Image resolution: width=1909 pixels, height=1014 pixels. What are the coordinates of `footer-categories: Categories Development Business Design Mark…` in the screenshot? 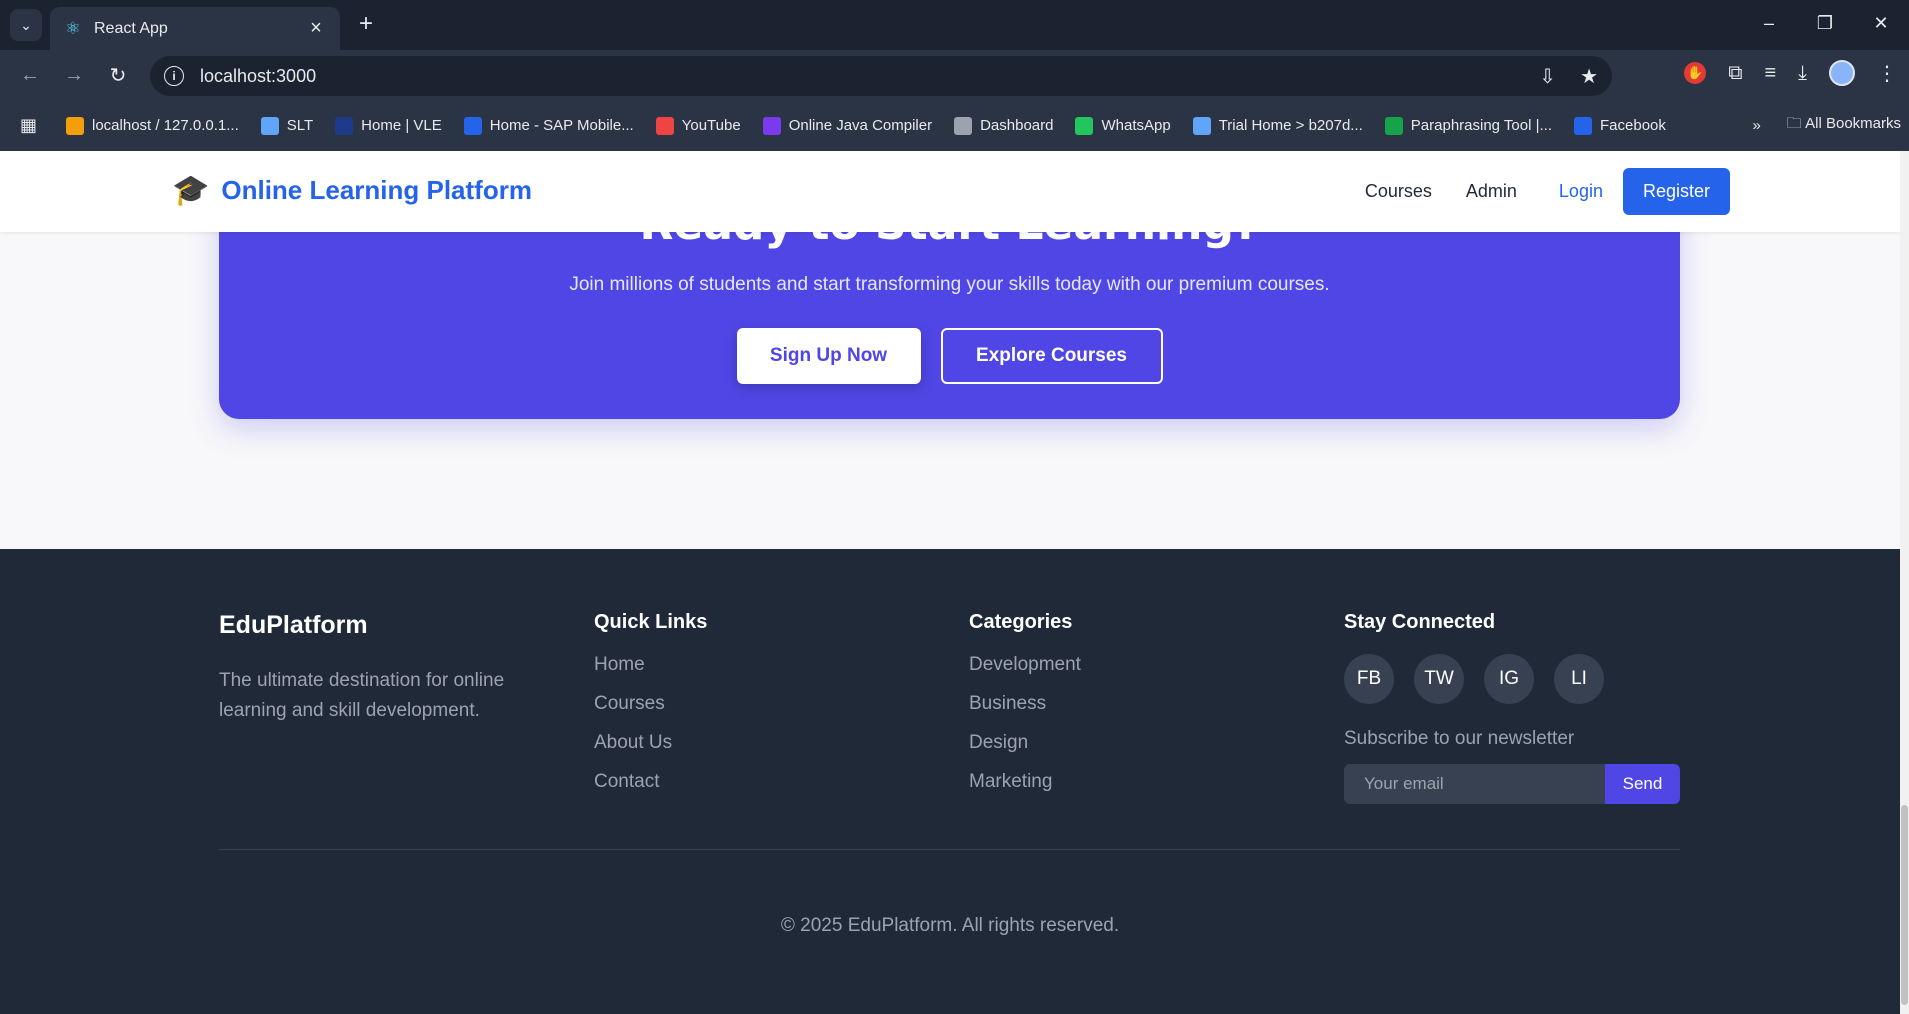 It's located at (1025, 710).